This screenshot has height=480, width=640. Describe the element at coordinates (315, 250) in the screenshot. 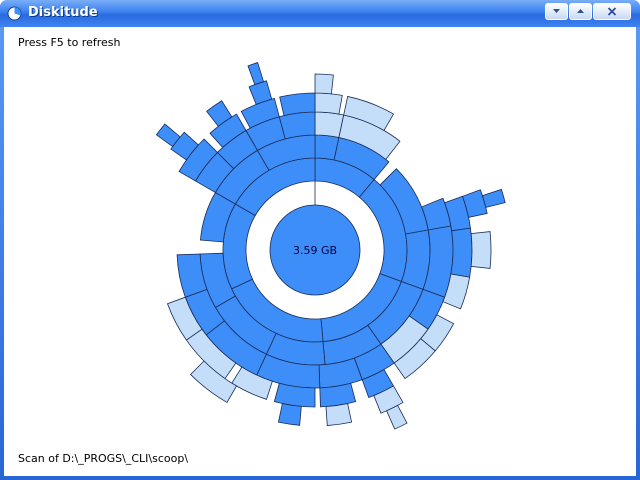

I see `total-size-label: 3.59 GB` at that location.